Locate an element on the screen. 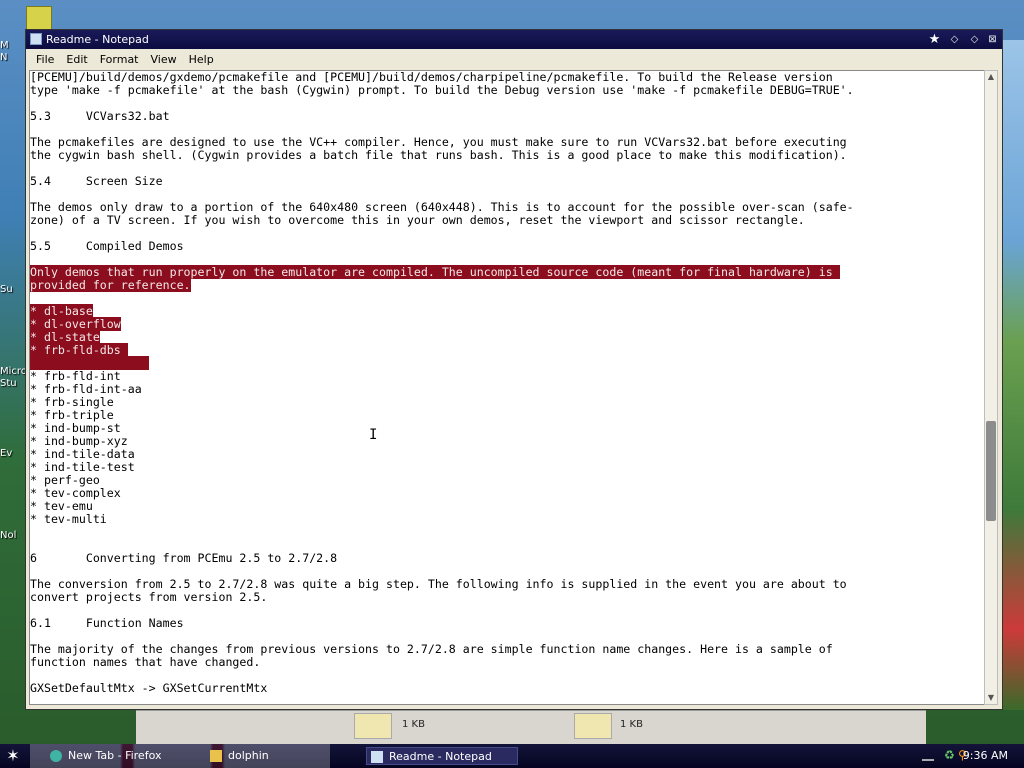  title-bar: Readme - Notepad ★ ◇ ◇ ⊠ is located at coordinates (514, 39).